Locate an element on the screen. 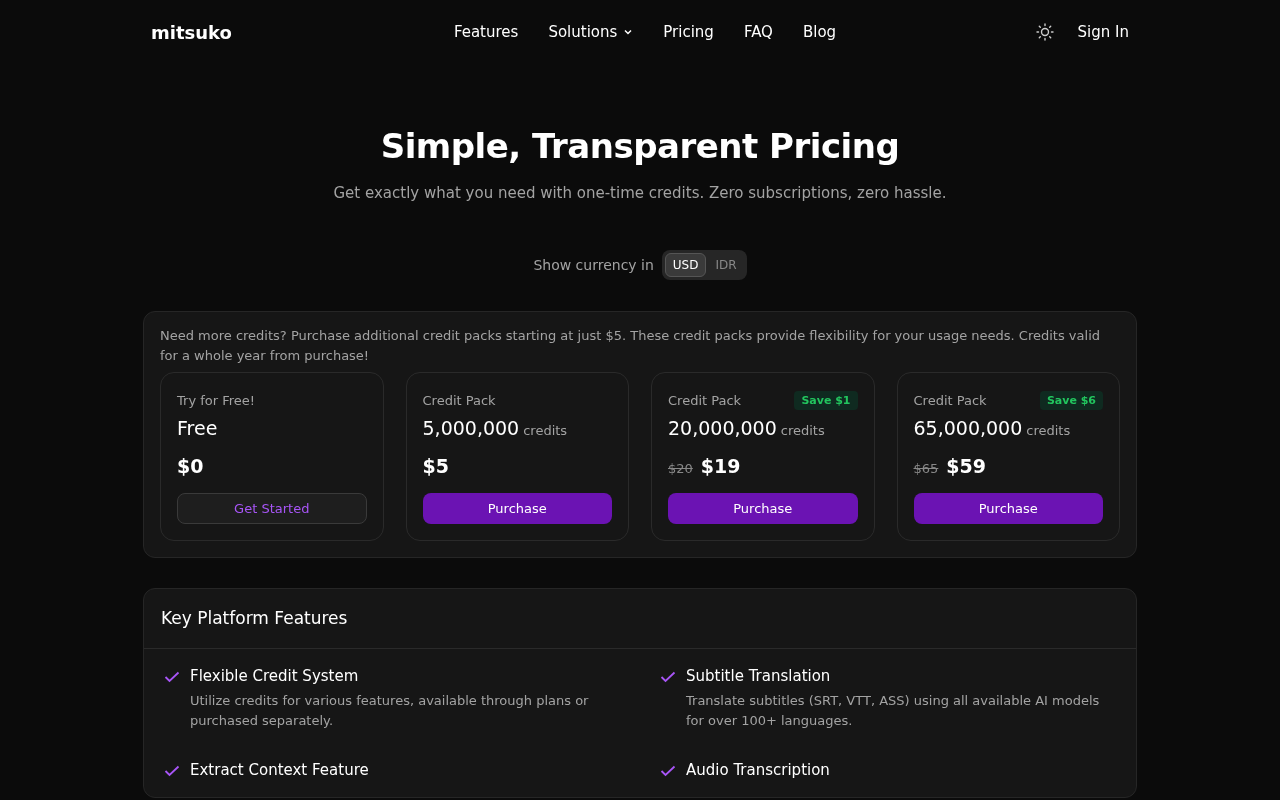 The image size is (1280, 800). save-badge: Save $1 is located at coordinates (826, 400).